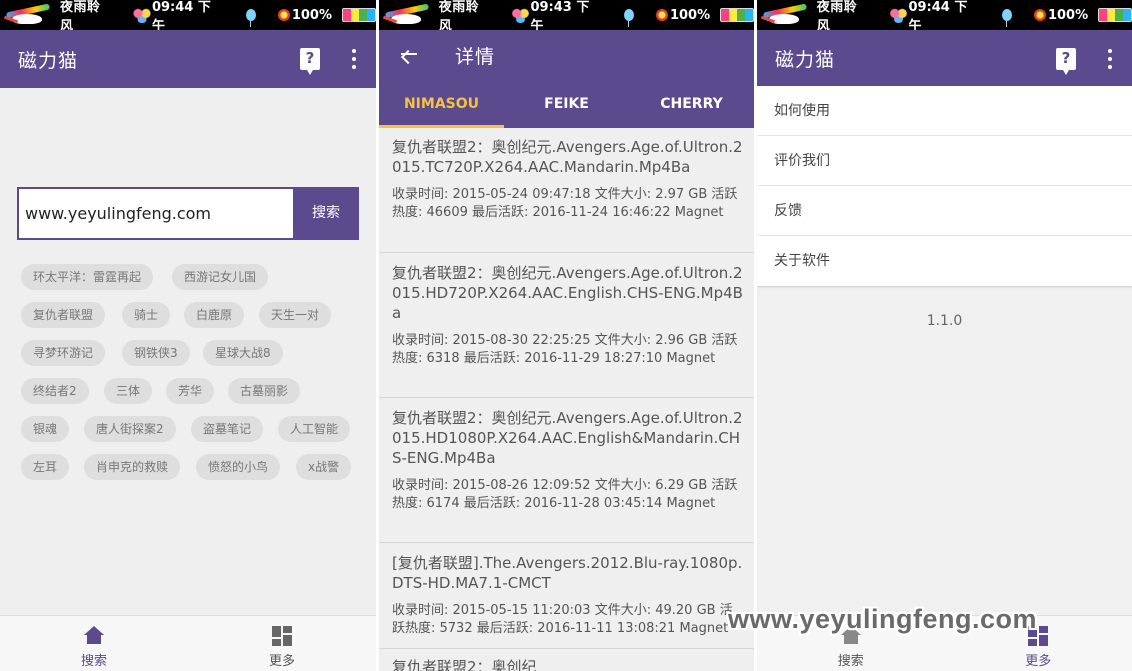  I want to click on tag-chip: 终结者2, so click(55, 391).